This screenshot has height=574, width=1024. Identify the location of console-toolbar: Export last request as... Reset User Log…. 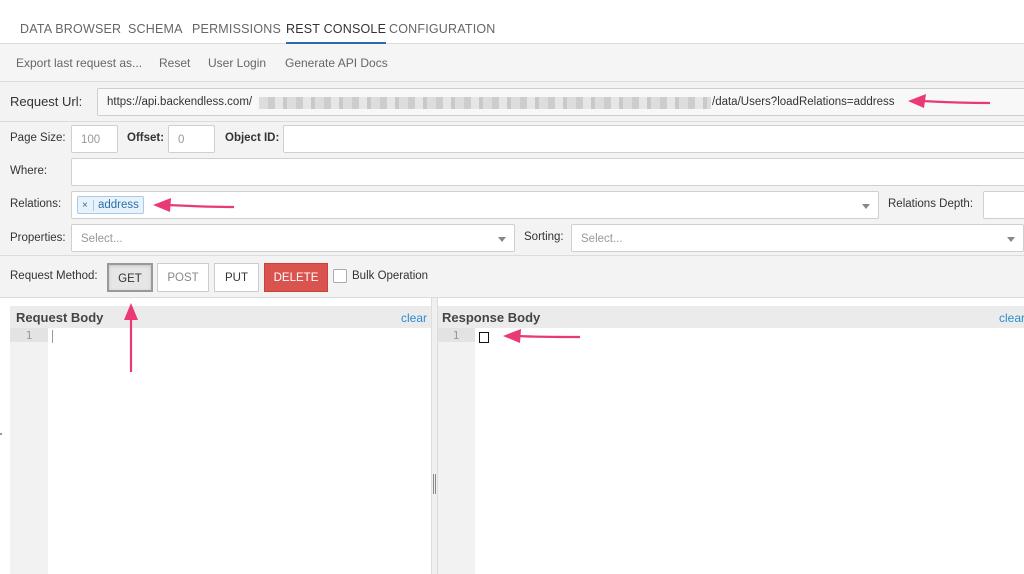
(512, 63).